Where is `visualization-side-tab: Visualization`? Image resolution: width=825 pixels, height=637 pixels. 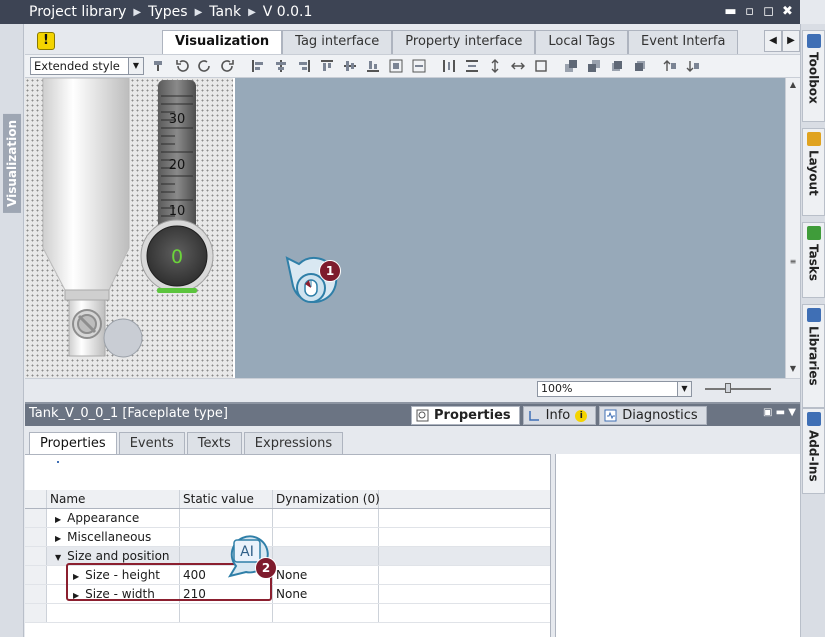 visualization-side-tab: Visualization is located at coordinates (12, 163).